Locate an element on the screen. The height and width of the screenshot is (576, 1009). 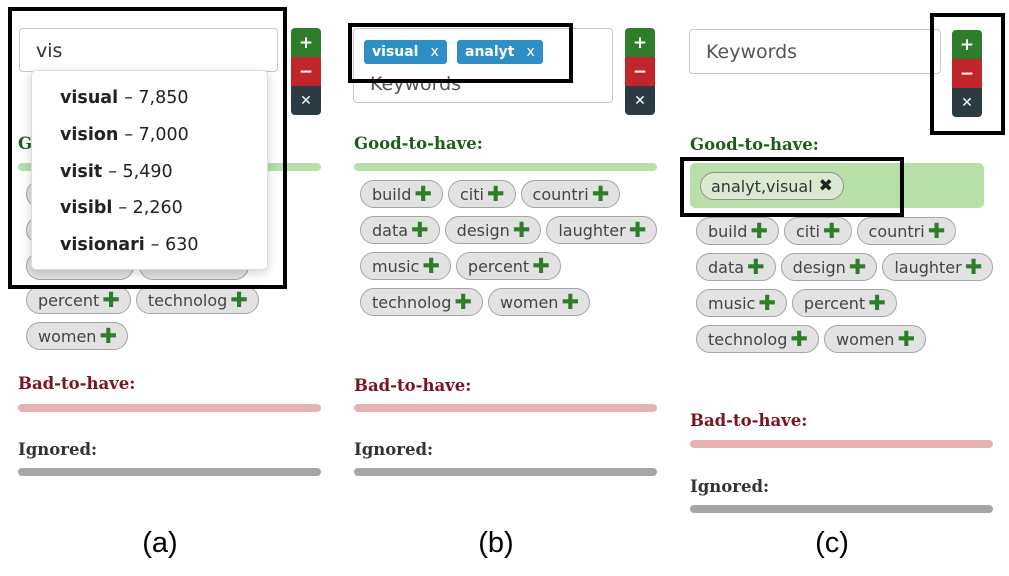
panel-caption: (c) is located at coordinates (832, 543).